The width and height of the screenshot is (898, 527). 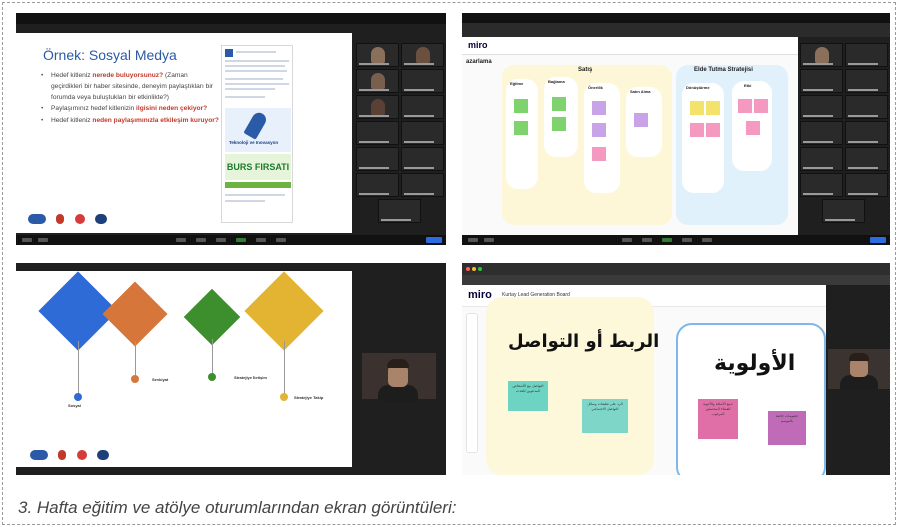 What do you see at coordinates (250, 377) in the screenshot?
I see `stage-label: Stratejiye İletişim` at bounding box center [250, 377].